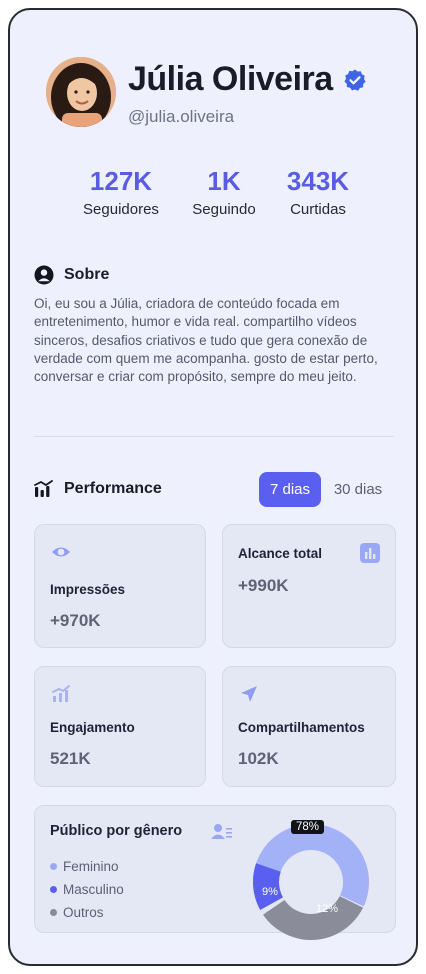 The image size is (426, 974). Describe the element at coordinates (88, 589) in the screenshot. I see `metric-label: Impressões` at that location.